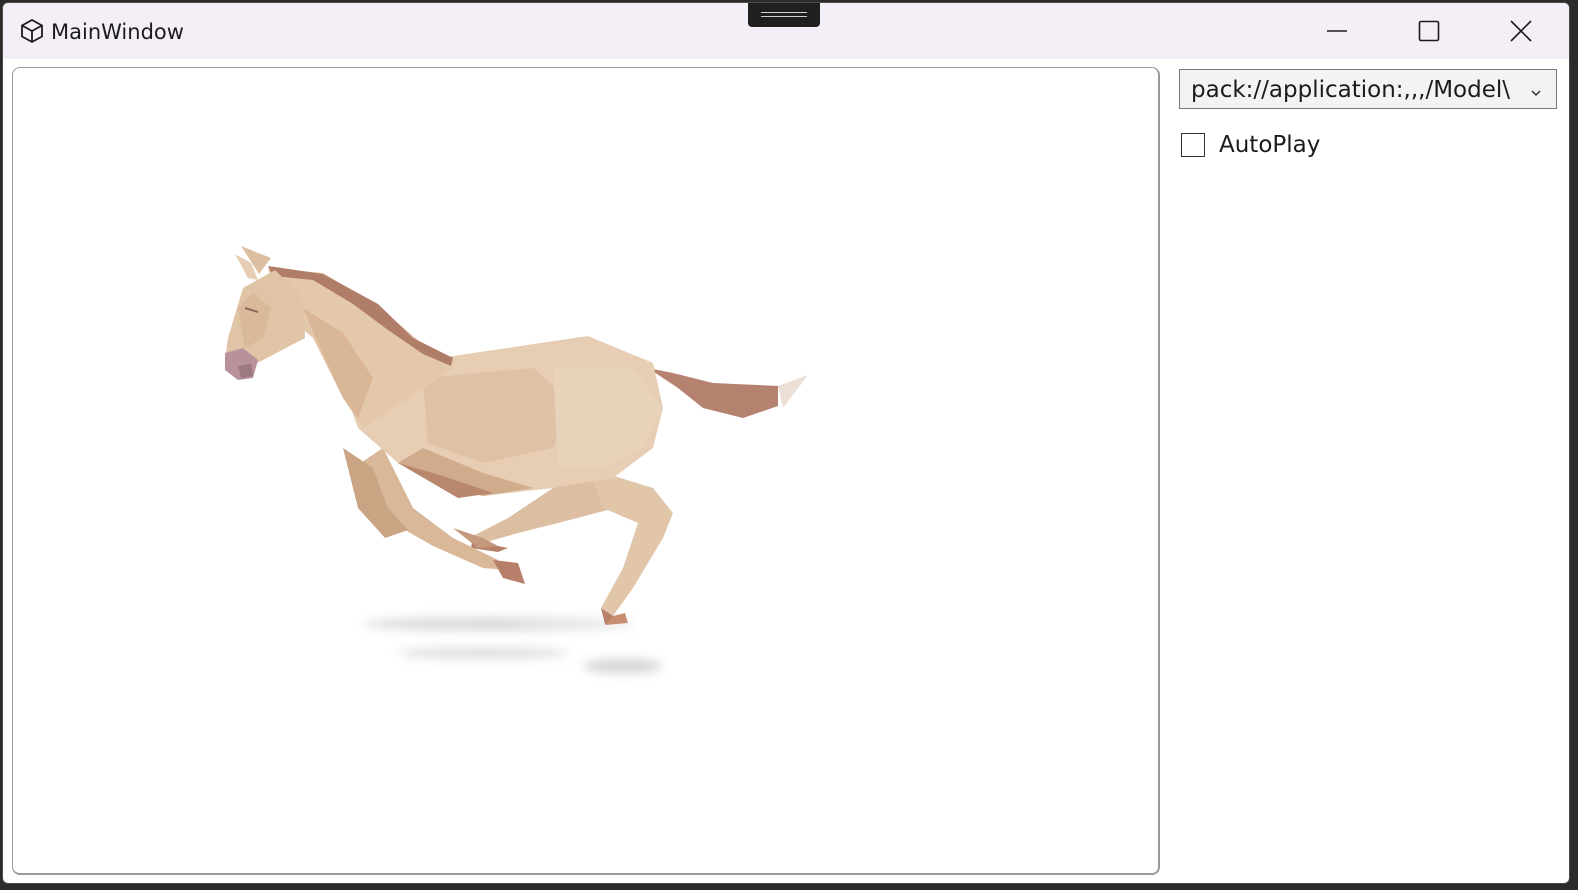 The height and width of the screenshot is (890, 1578). What do you see at coordinates (784, 15) in the screenshot?
I see `snap-grip-handle` at bounding box center [784, 15].